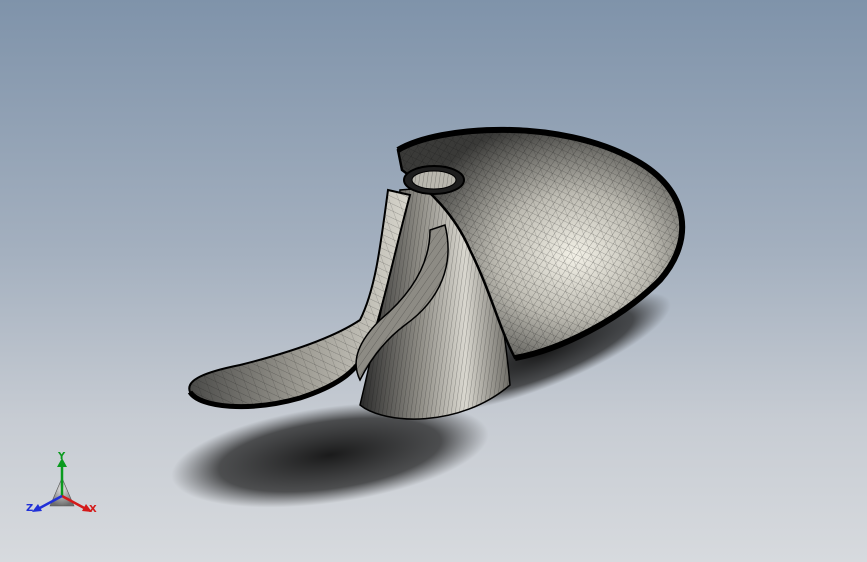  I want to click on y-axis-label: Y, so click(62, 456).